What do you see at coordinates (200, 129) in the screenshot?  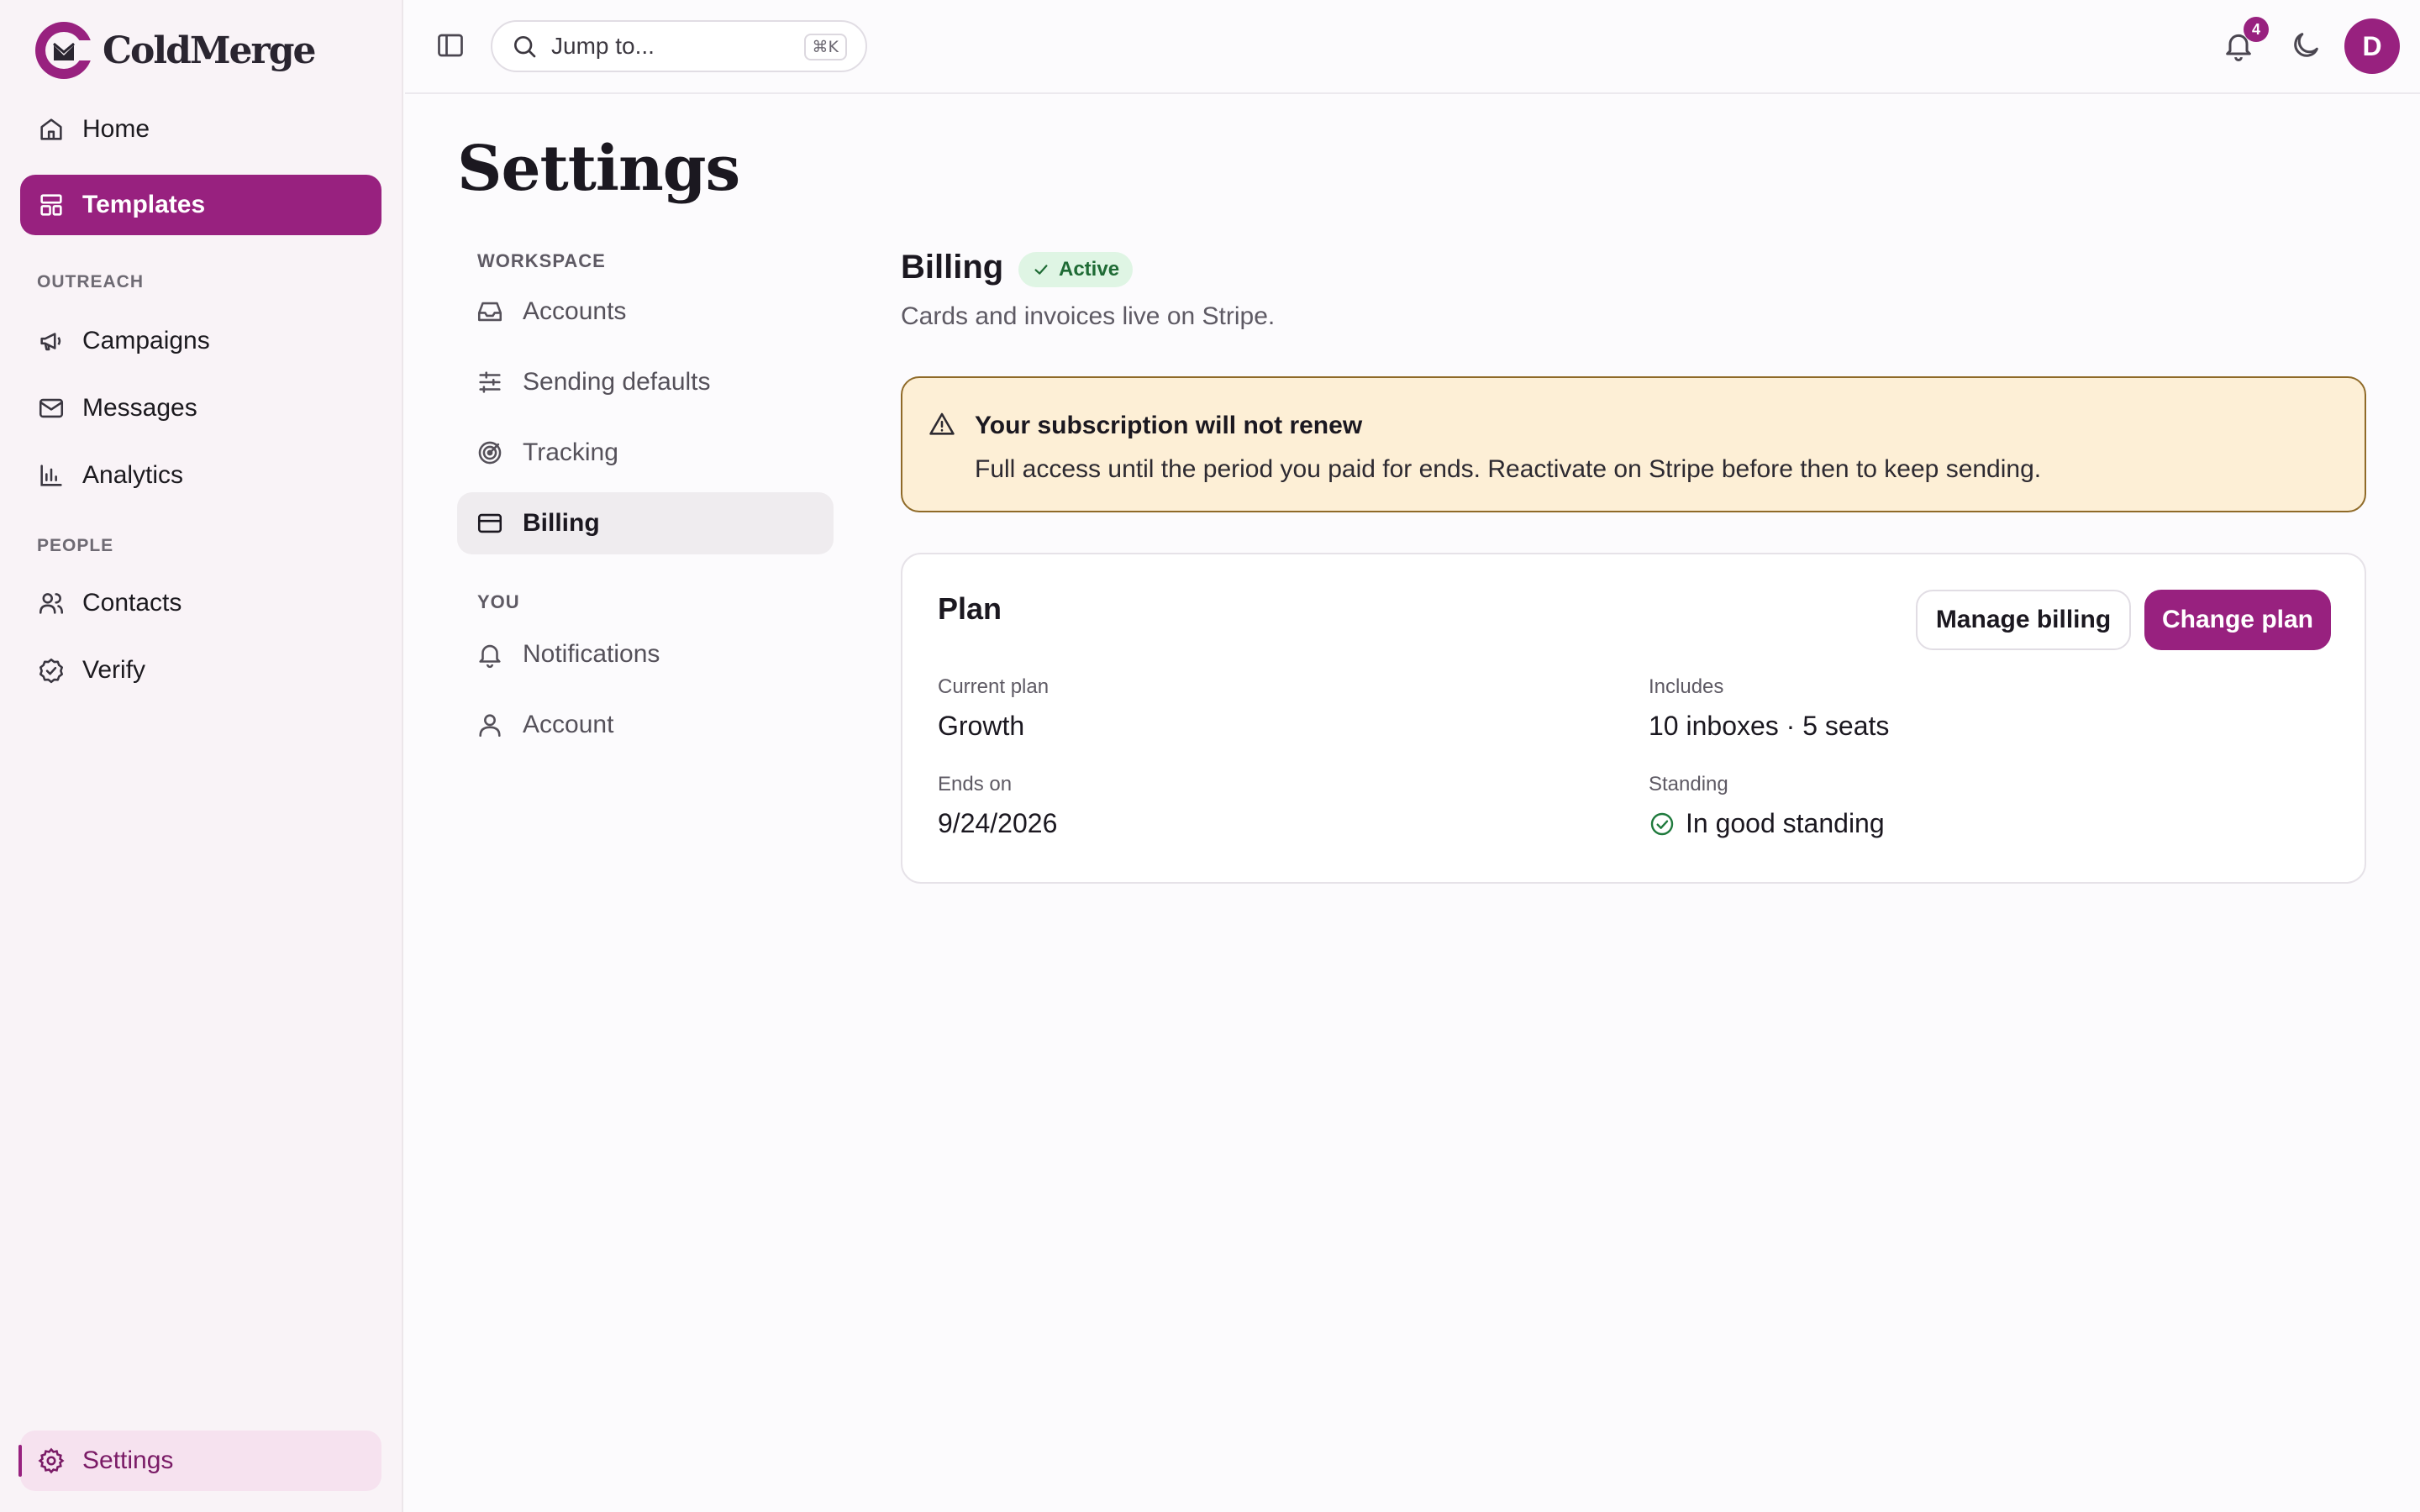 I see `nav-item-home: Home` at bounding box center [200, 129].